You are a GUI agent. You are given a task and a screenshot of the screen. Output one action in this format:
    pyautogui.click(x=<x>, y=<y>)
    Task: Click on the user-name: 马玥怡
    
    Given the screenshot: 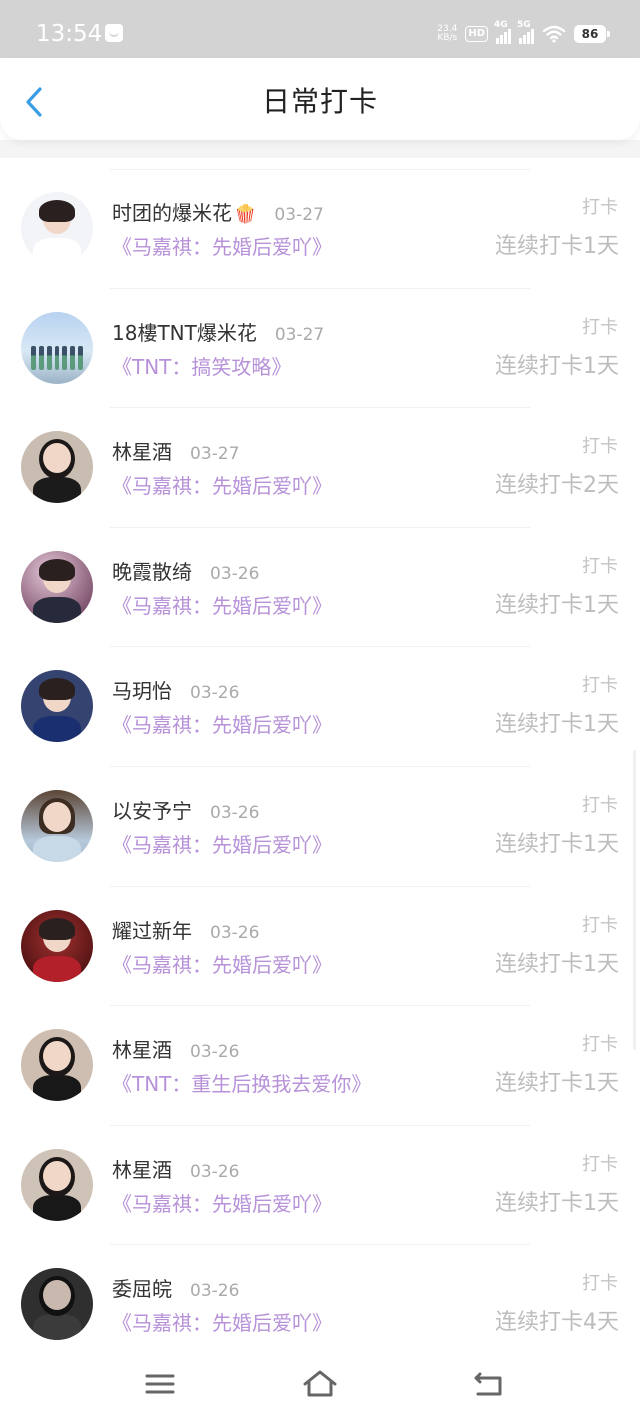 What is the action you would take?
    pyautogui.click(x=142, y=691)
    